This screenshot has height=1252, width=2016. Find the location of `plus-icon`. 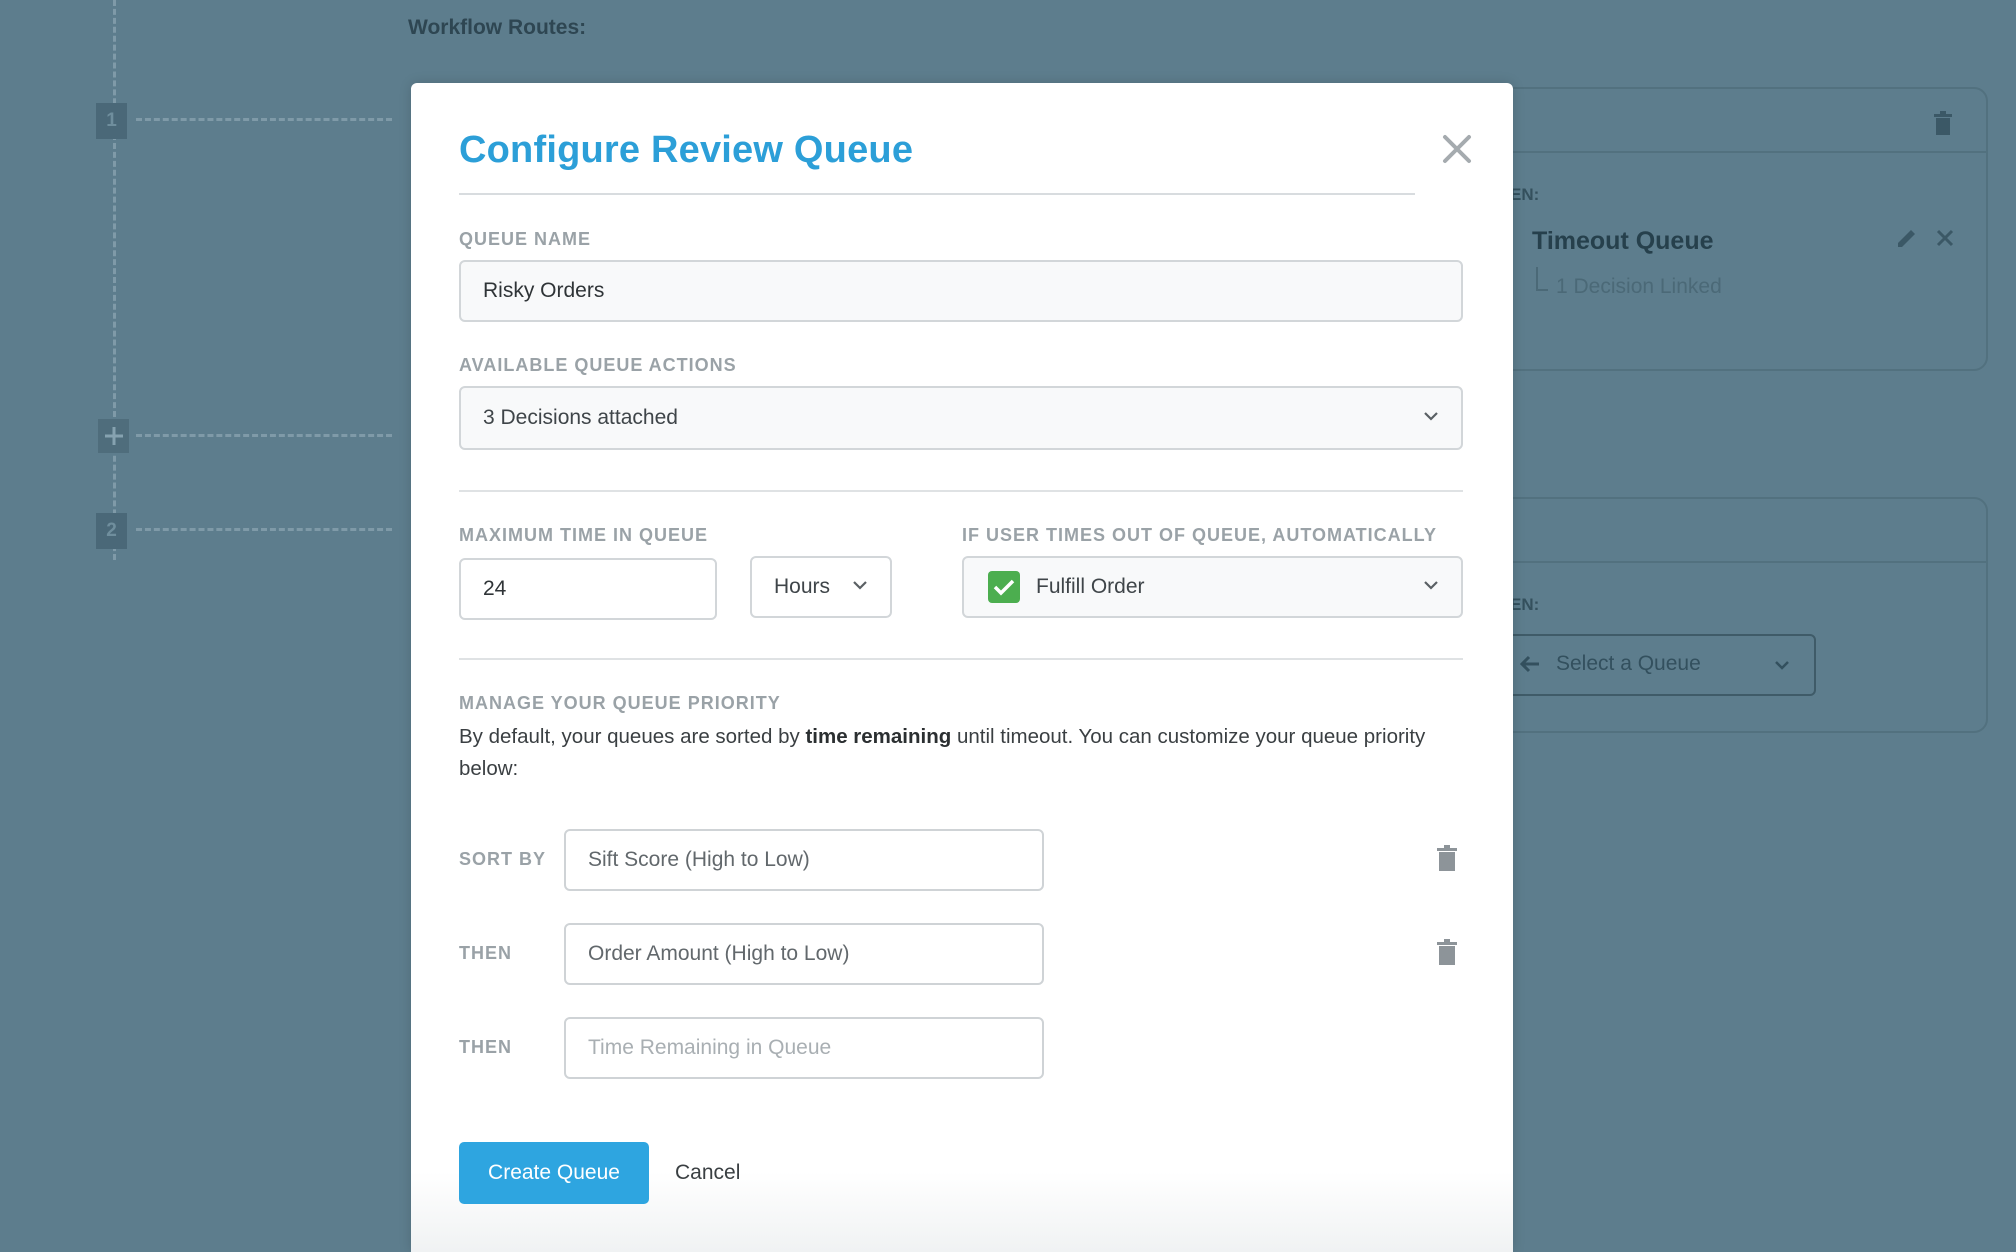

plus-icon is located at coordinates (113, 436).